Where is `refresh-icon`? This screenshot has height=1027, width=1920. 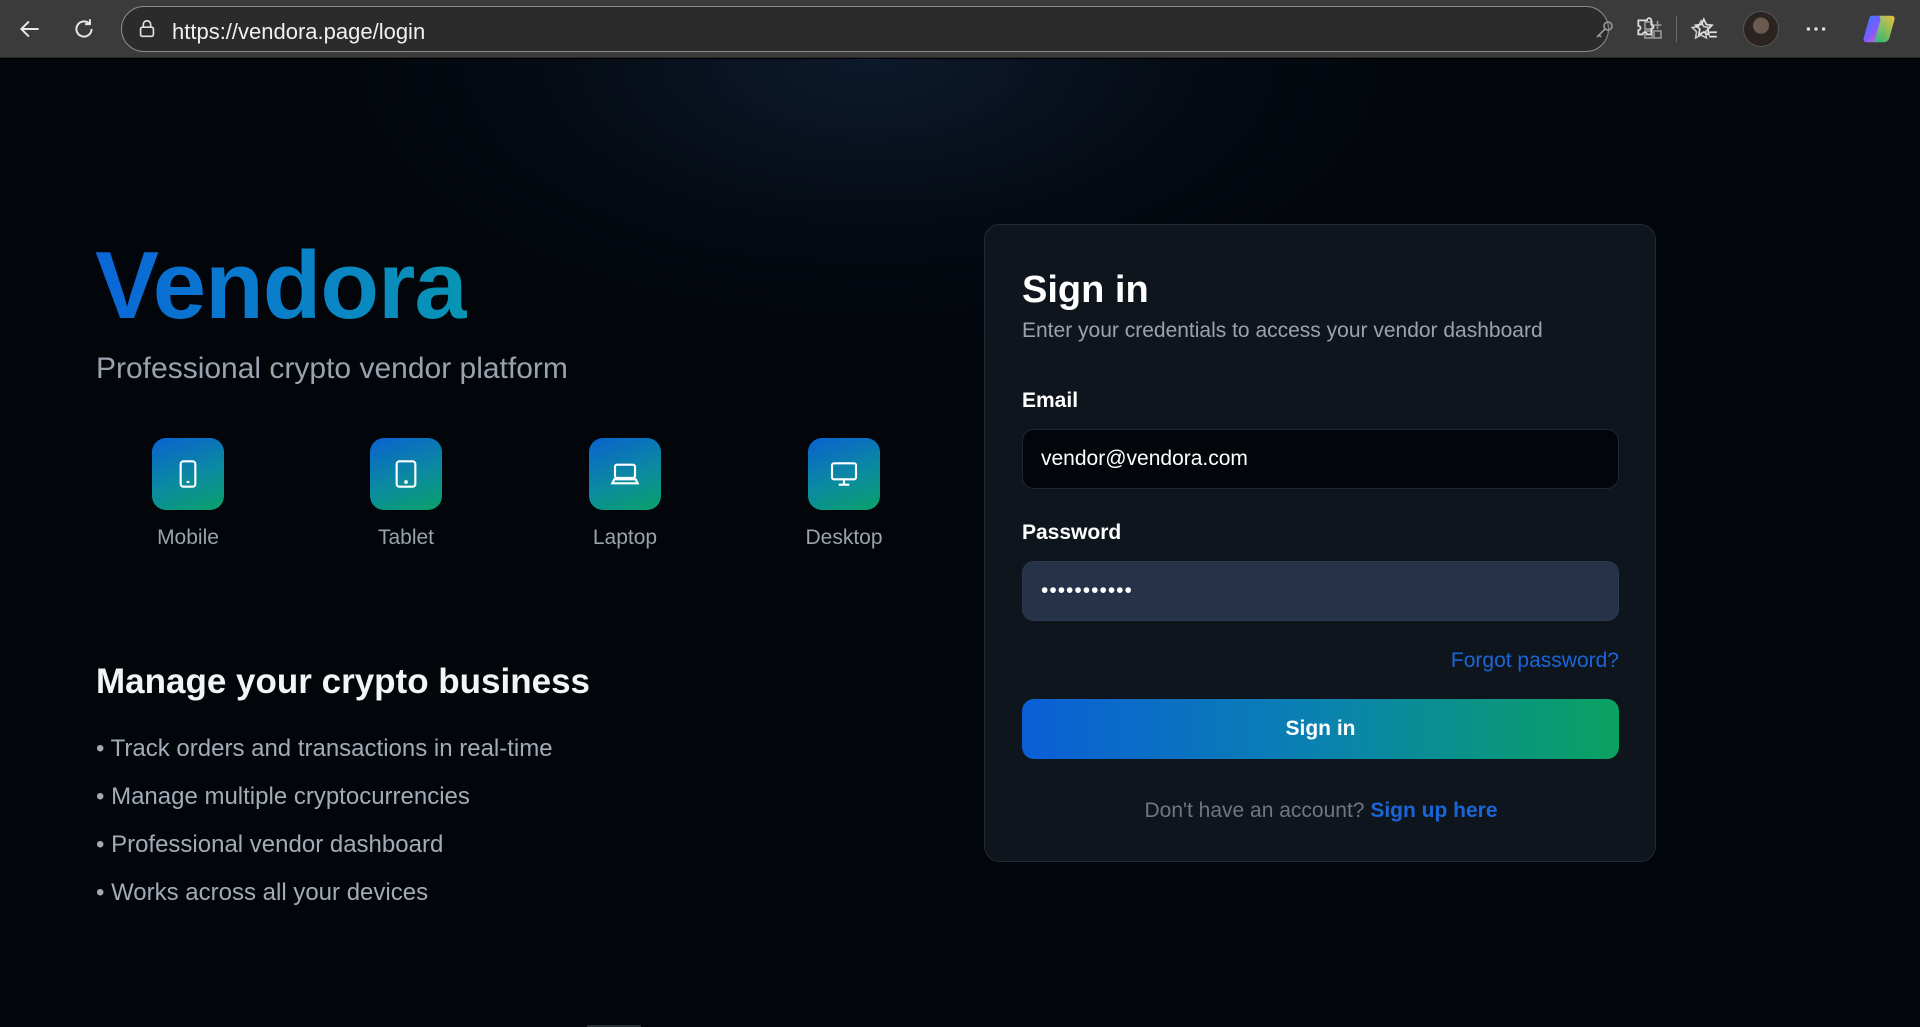 refresh-icon is located at coordinates (84, 29).